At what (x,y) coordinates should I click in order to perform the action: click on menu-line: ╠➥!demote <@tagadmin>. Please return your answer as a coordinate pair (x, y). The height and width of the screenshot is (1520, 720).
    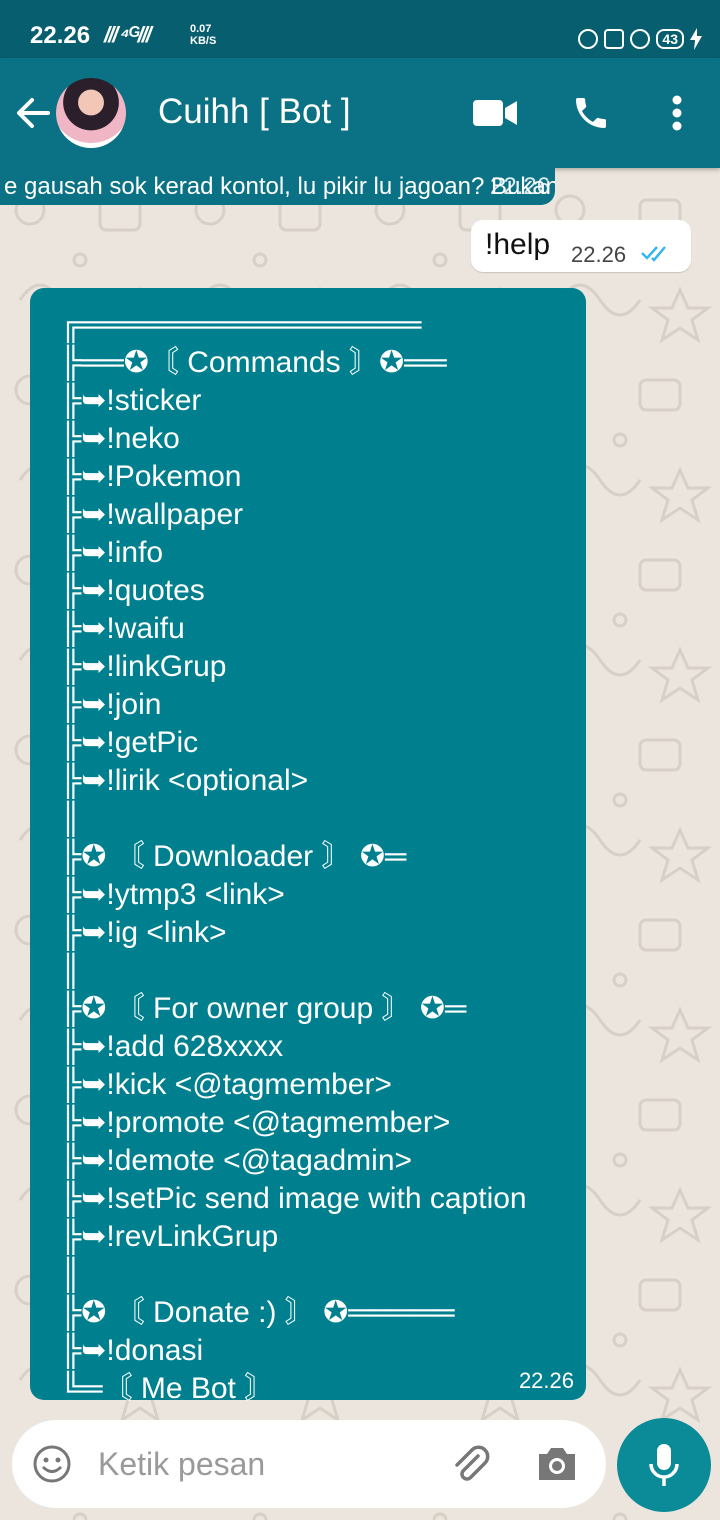
    Looking at the image, I should click on (236, 1160).